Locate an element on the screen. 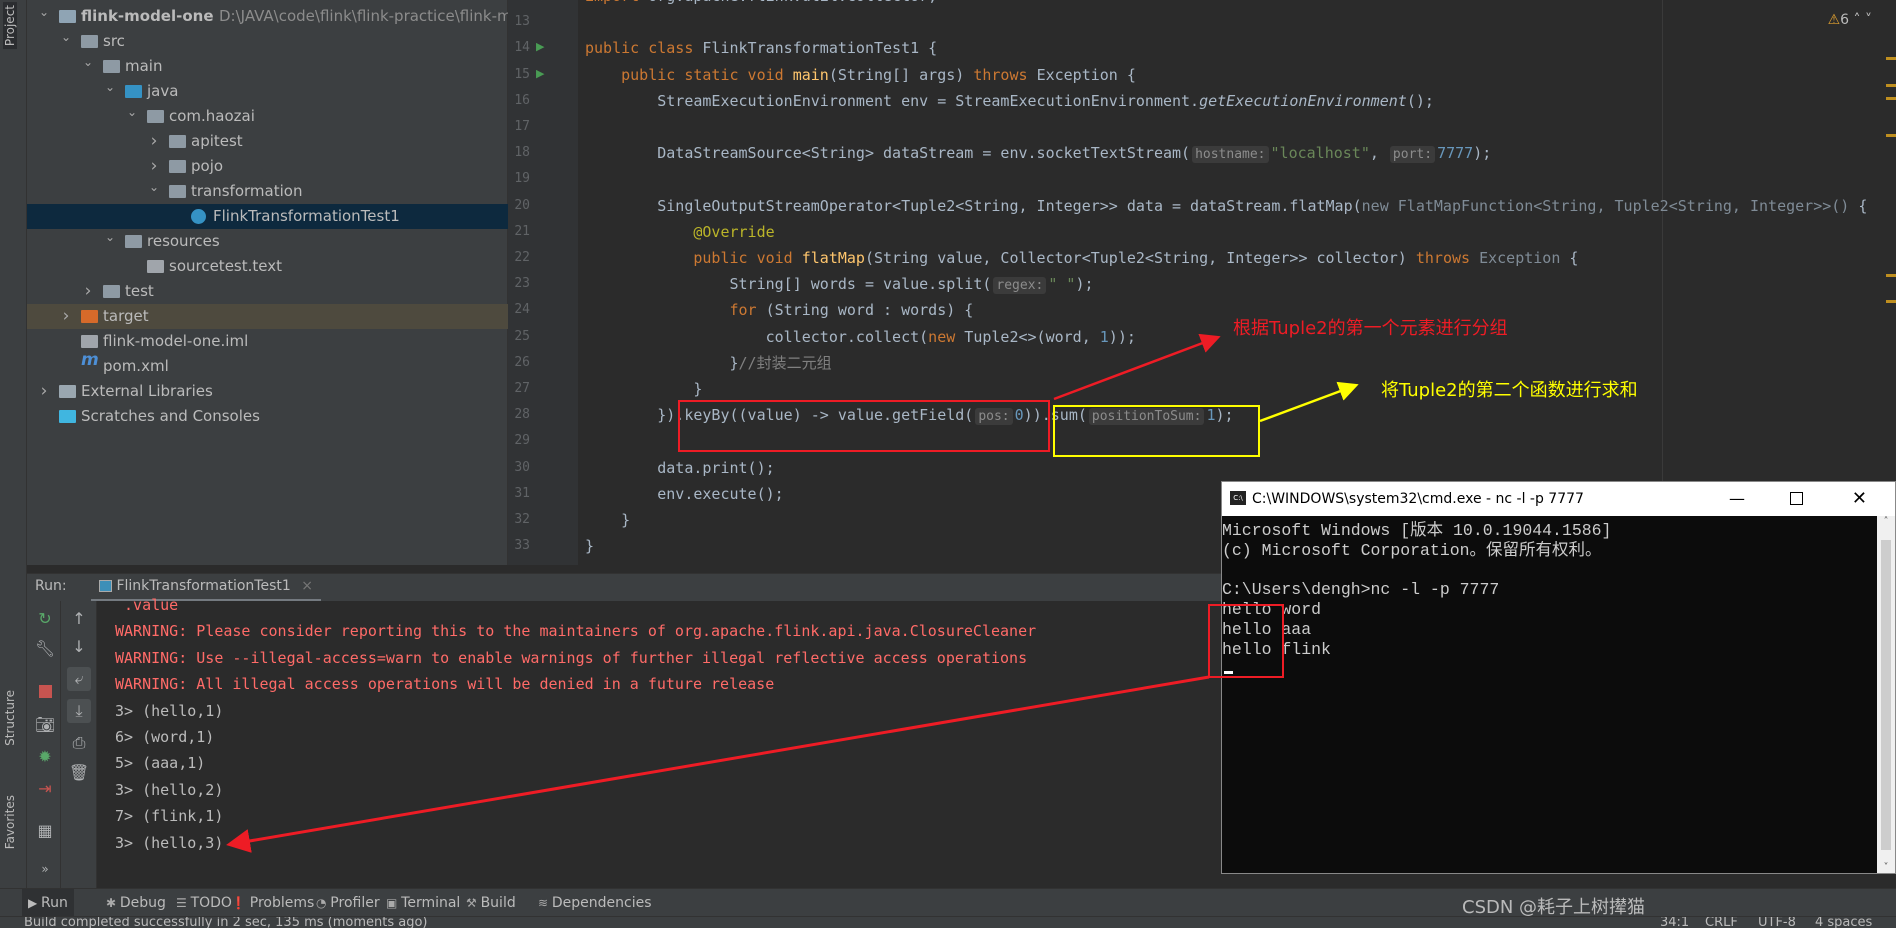  tree-item: sourcetest.text is located at coordinates (267, 266).